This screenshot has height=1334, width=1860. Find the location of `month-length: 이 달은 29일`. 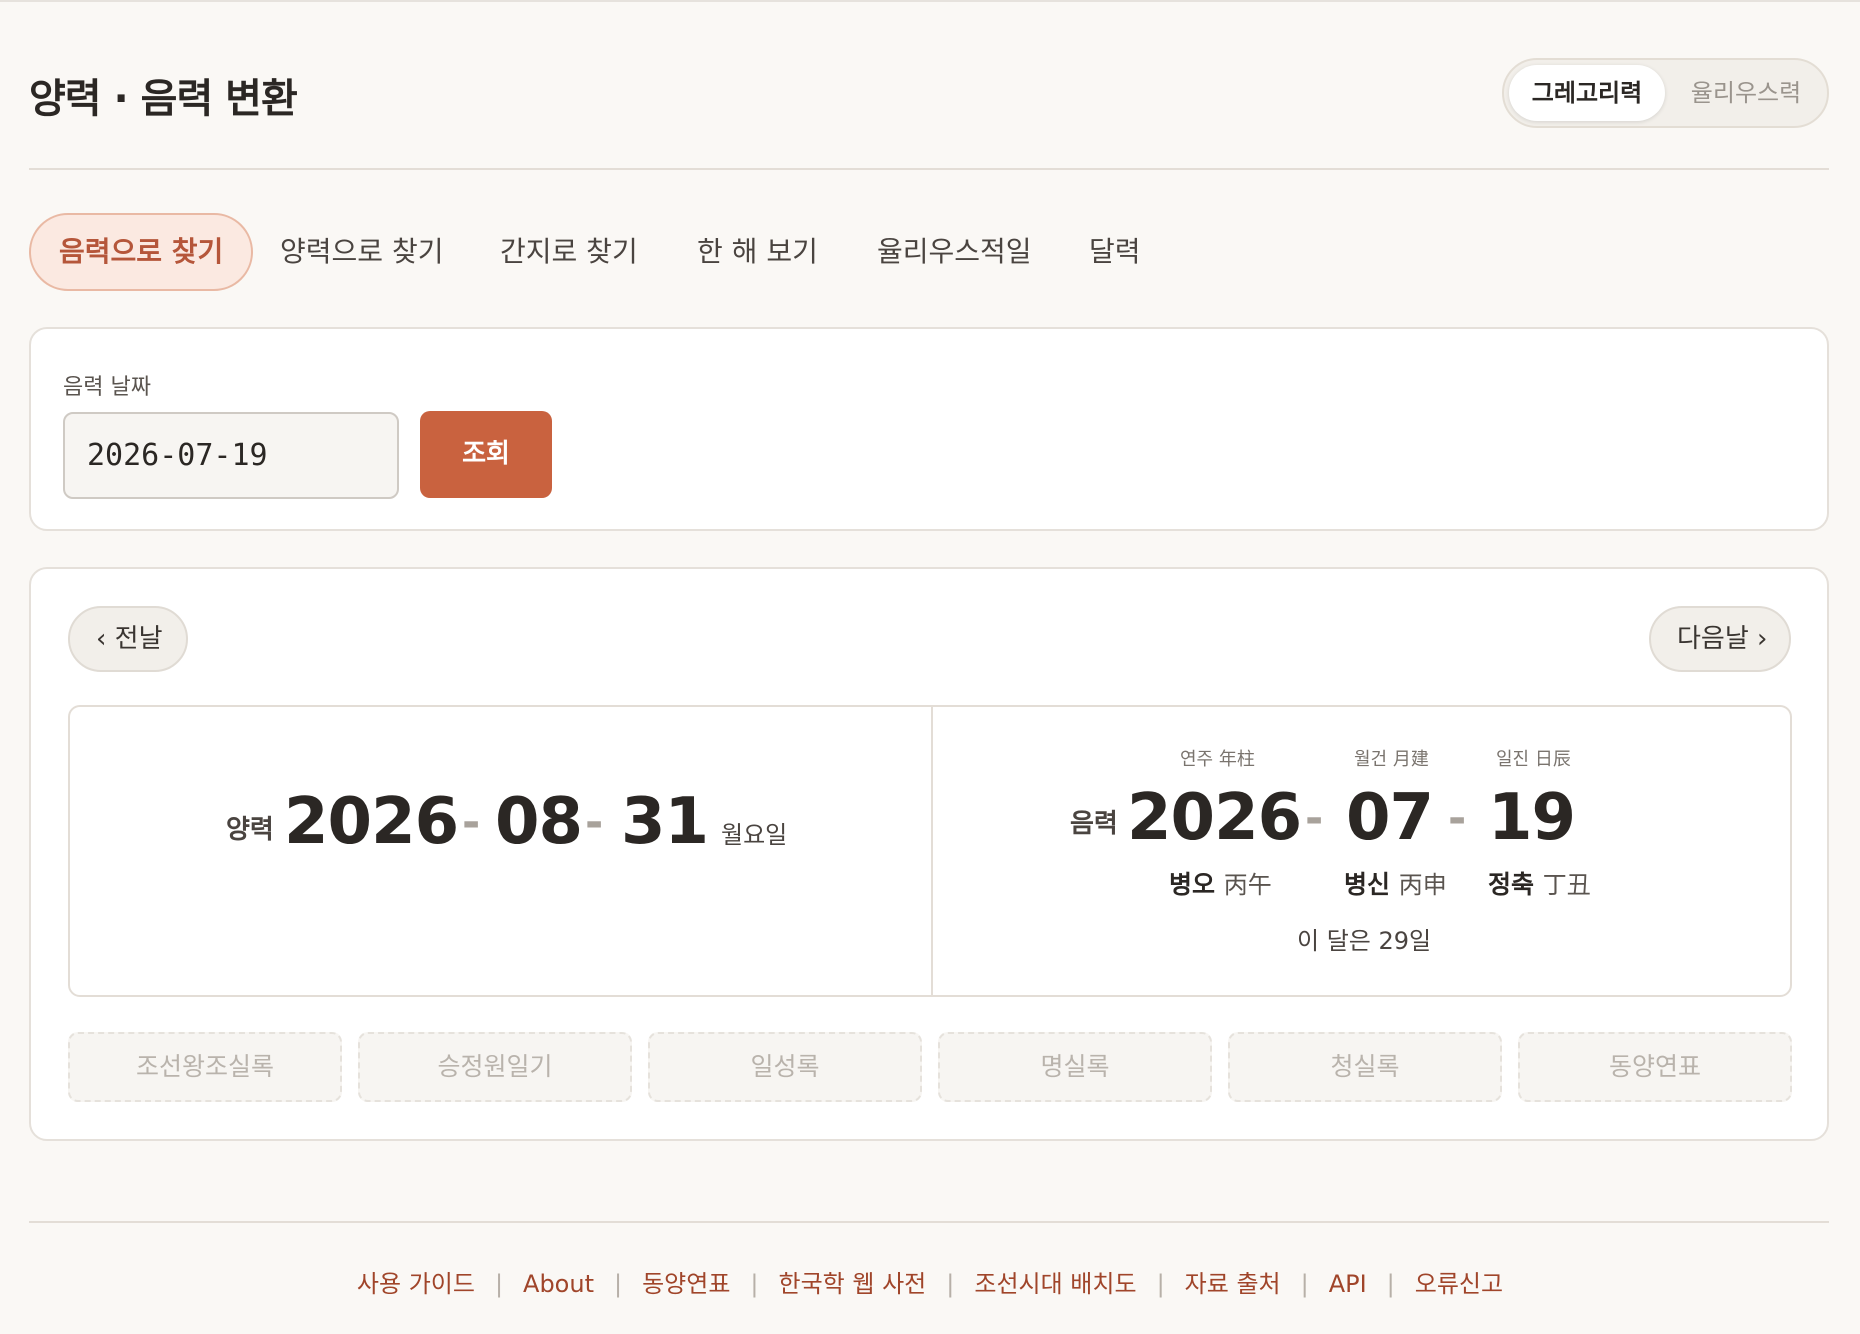

month-length: 이 달은 29일 is located at coordinates (1364, 941).